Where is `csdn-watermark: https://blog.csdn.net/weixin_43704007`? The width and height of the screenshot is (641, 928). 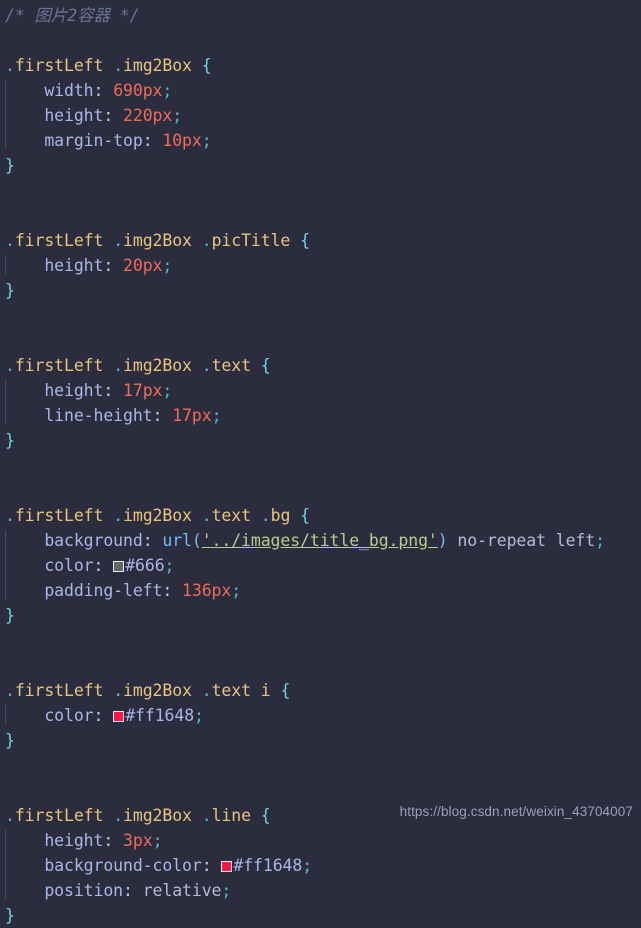 csdn-watermark: https://blog.csdn.net/weixin_43704007 is located at coordinates (516, 811).